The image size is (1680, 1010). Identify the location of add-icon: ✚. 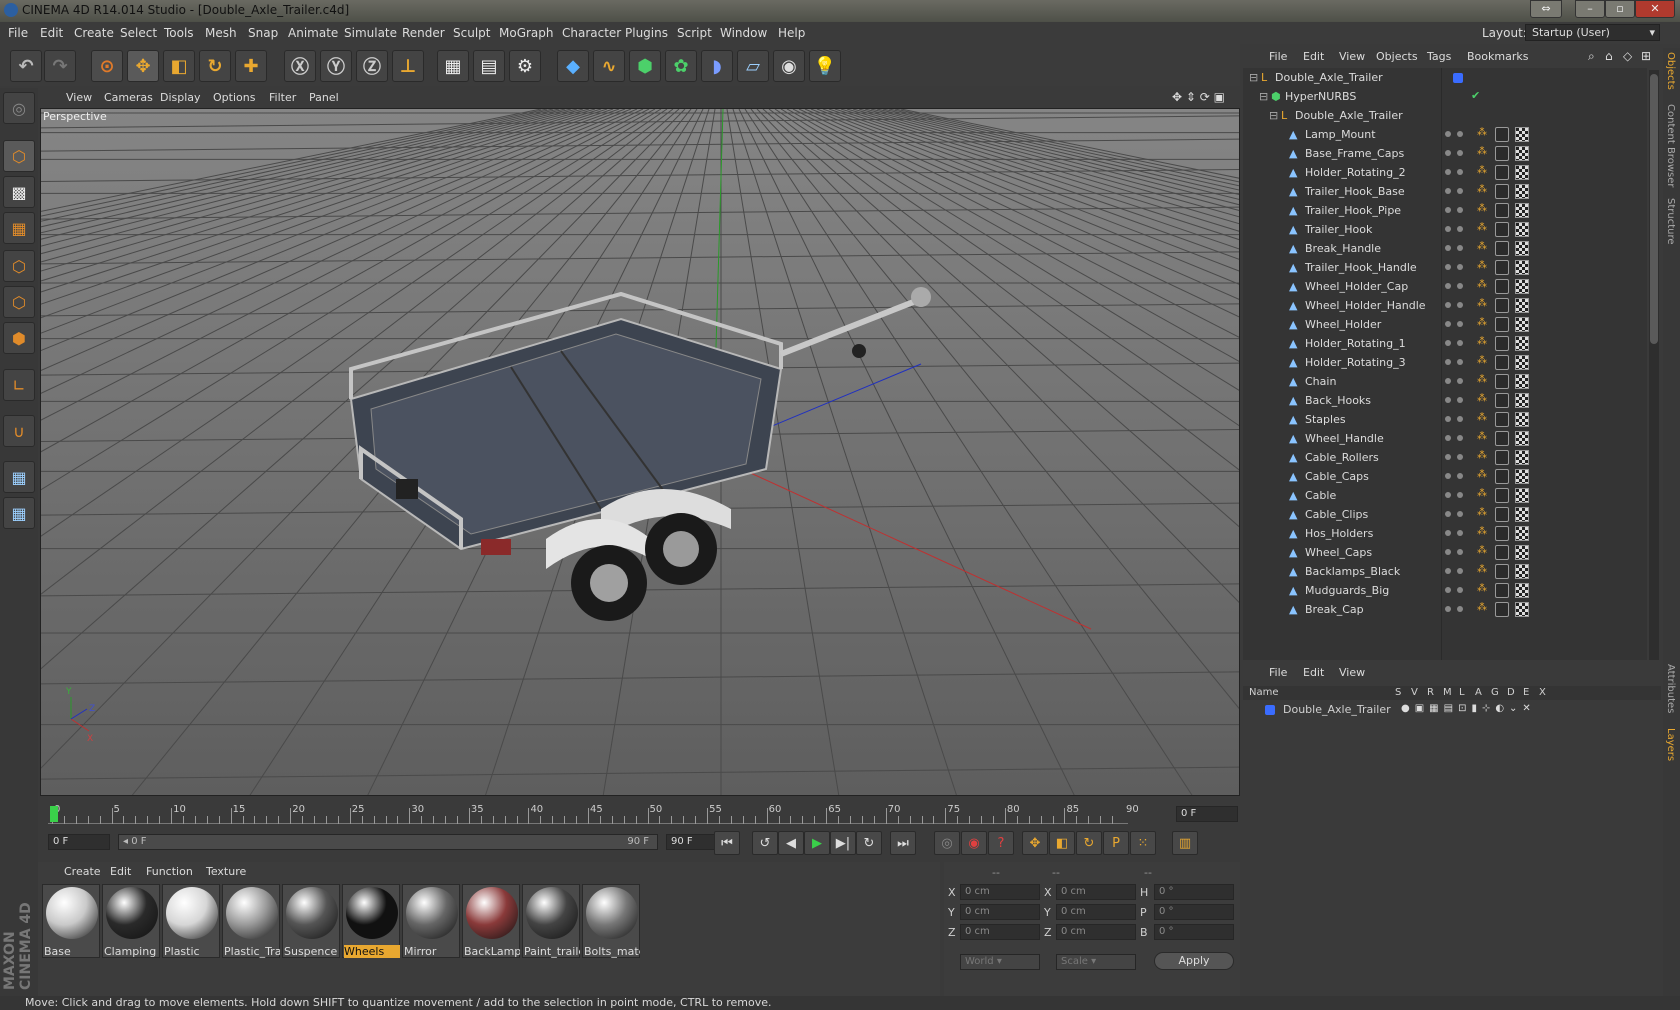
(251, 66).